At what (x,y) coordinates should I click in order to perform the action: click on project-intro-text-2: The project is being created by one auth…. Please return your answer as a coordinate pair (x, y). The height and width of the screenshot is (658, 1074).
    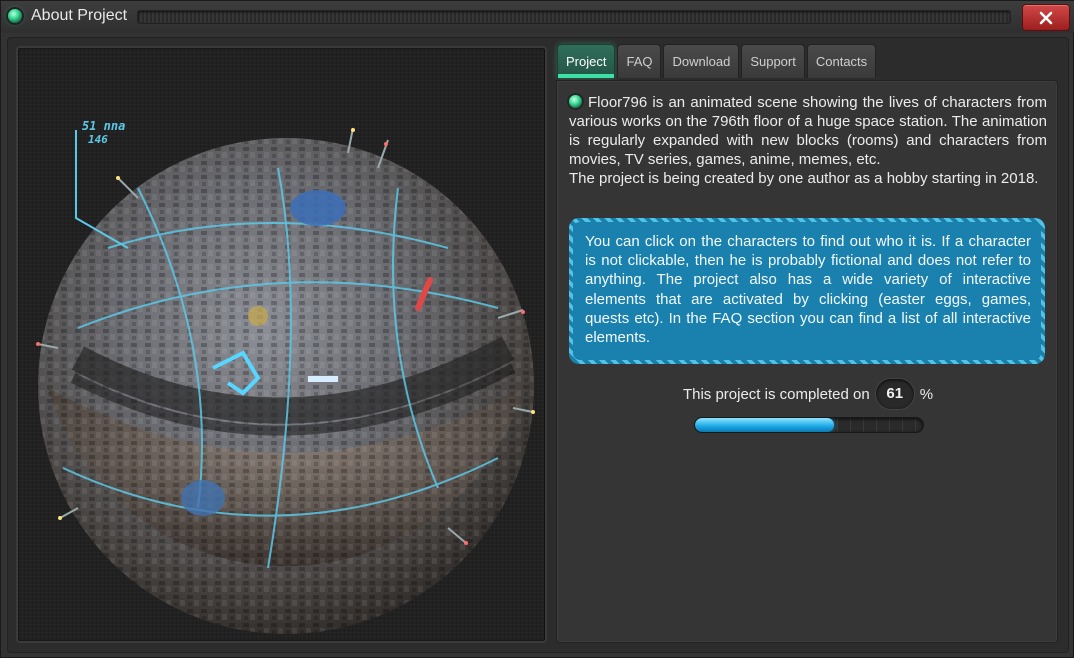
    Looking at the image, I should click on (804, 178).